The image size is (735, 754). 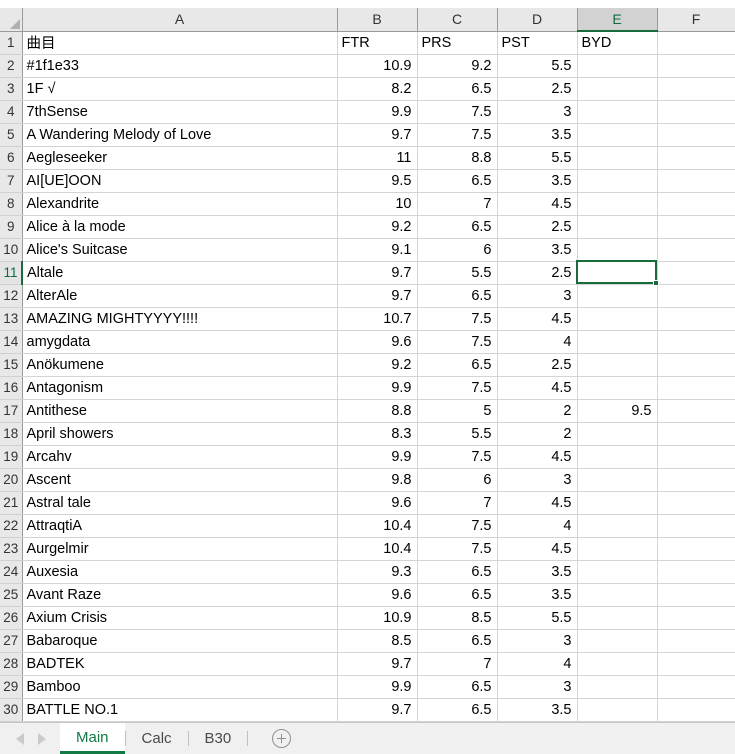 I want to click on cell-C23: 7.5, so click(x=457, y=549).